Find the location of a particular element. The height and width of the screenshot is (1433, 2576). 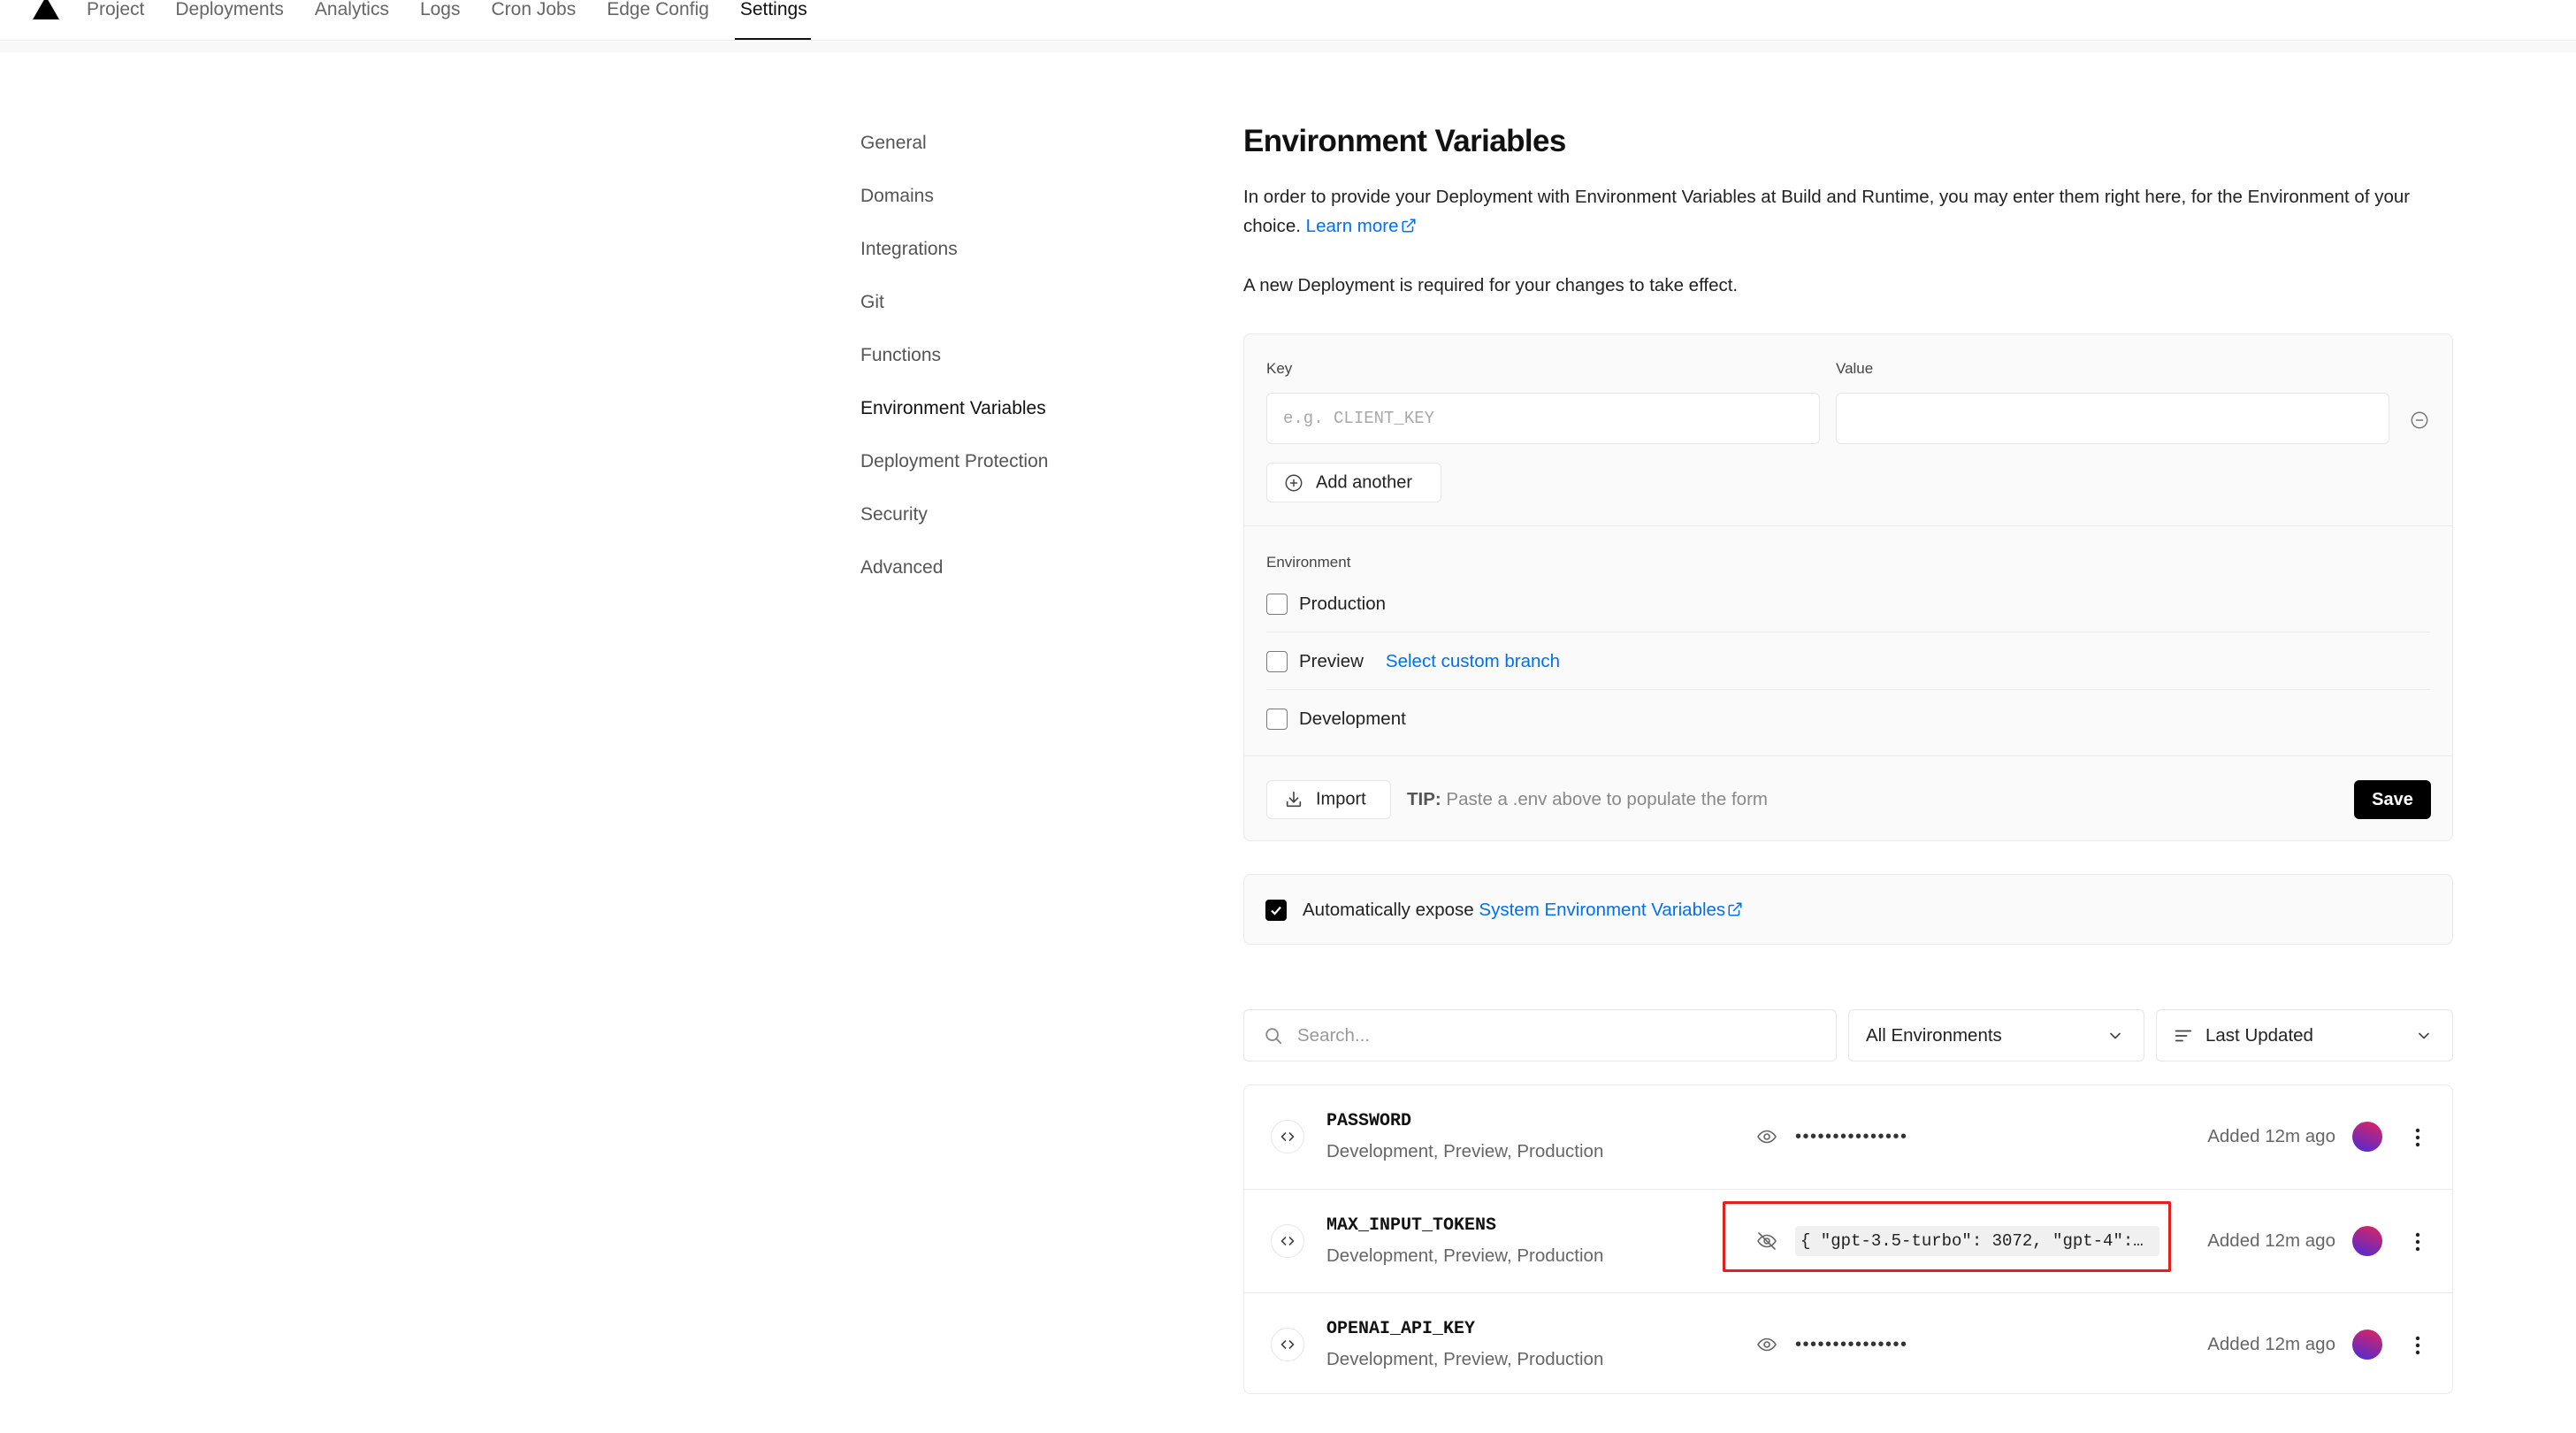

sort-icon is located at coordinates (2183, 1036).